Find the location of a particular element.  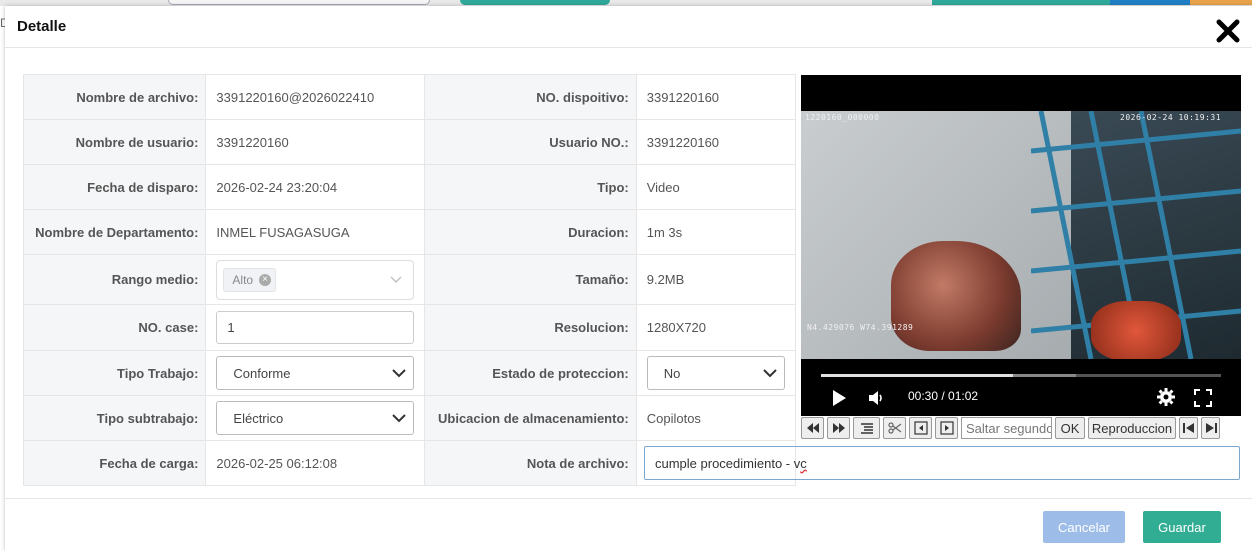

field-label: Resolucion: is located at coordinates (530, 327).